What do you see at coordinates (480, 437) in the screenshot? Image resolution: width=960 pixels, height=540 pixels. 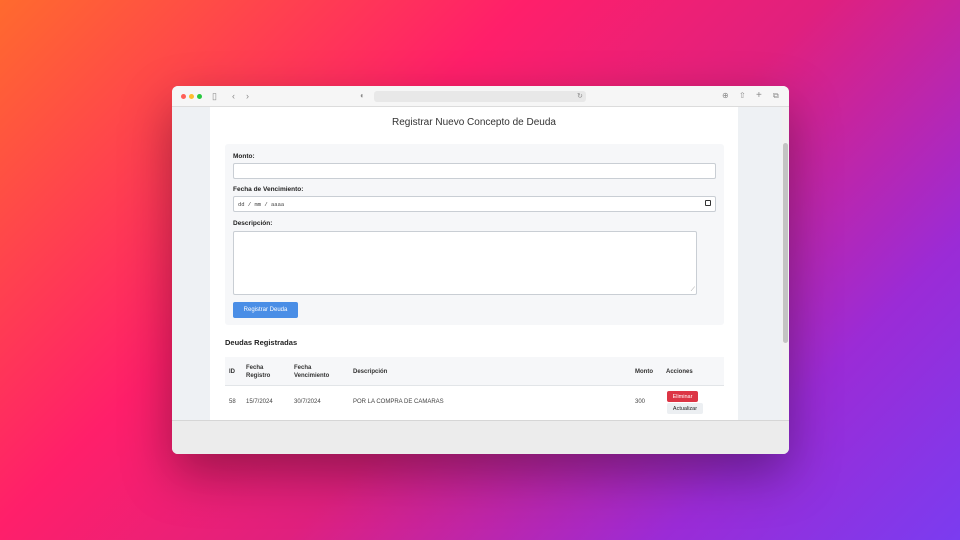 I see `window-footer` at bounding box center [480, 437].